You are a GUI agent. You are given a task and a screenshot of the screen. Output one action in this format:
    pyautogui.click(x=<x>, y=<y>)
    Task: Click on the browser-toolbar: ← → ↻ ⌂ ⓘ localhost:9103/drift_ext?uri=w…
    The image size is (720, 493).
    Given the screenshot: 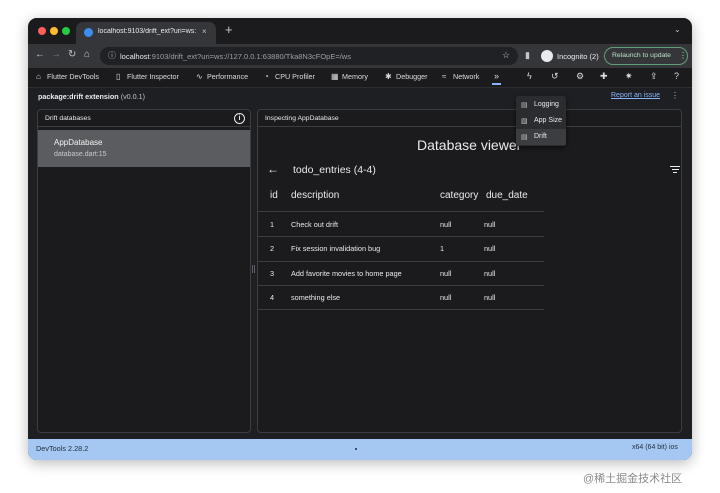 What is the action you would take?
    pyautogui.click(x=360, y=56)
    